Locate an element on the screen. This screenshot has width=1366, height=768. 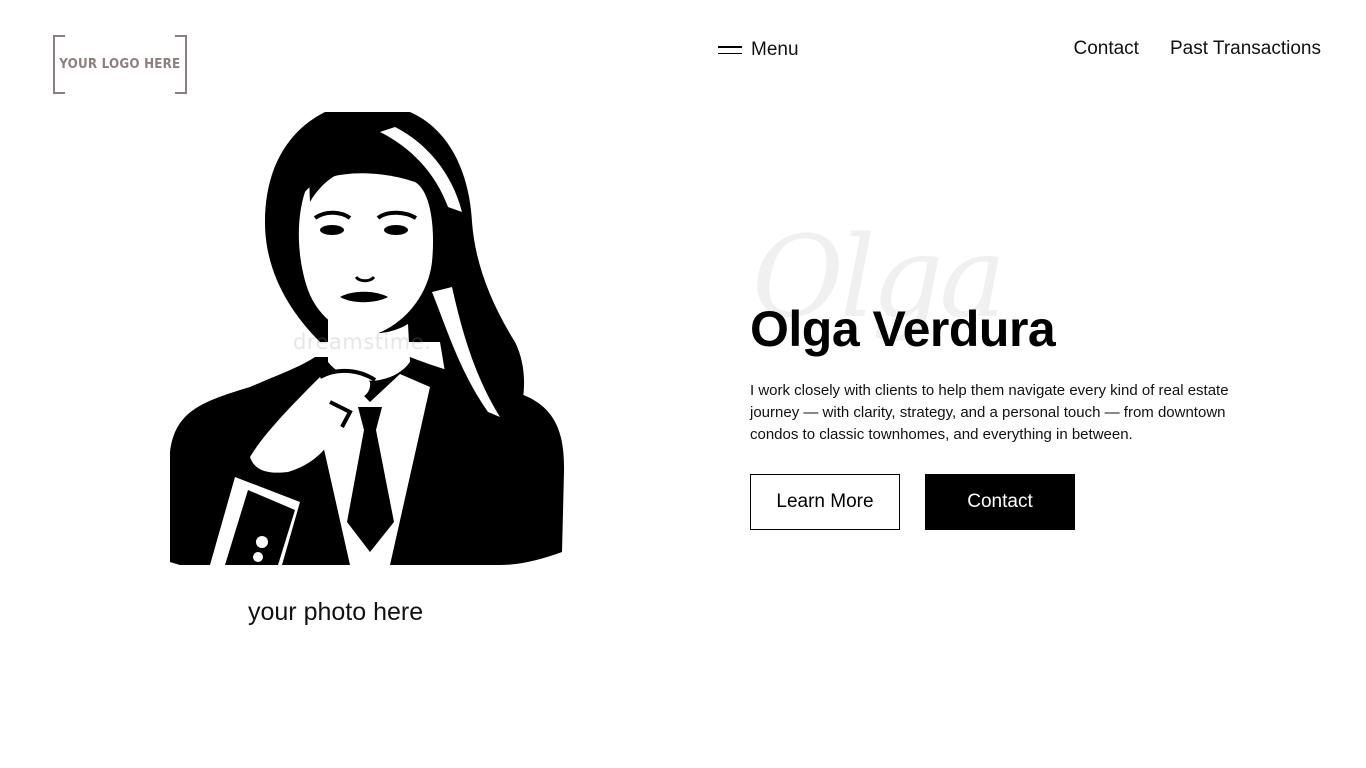
nav-link-contact: Contact is located at coordinates (1105, 49).